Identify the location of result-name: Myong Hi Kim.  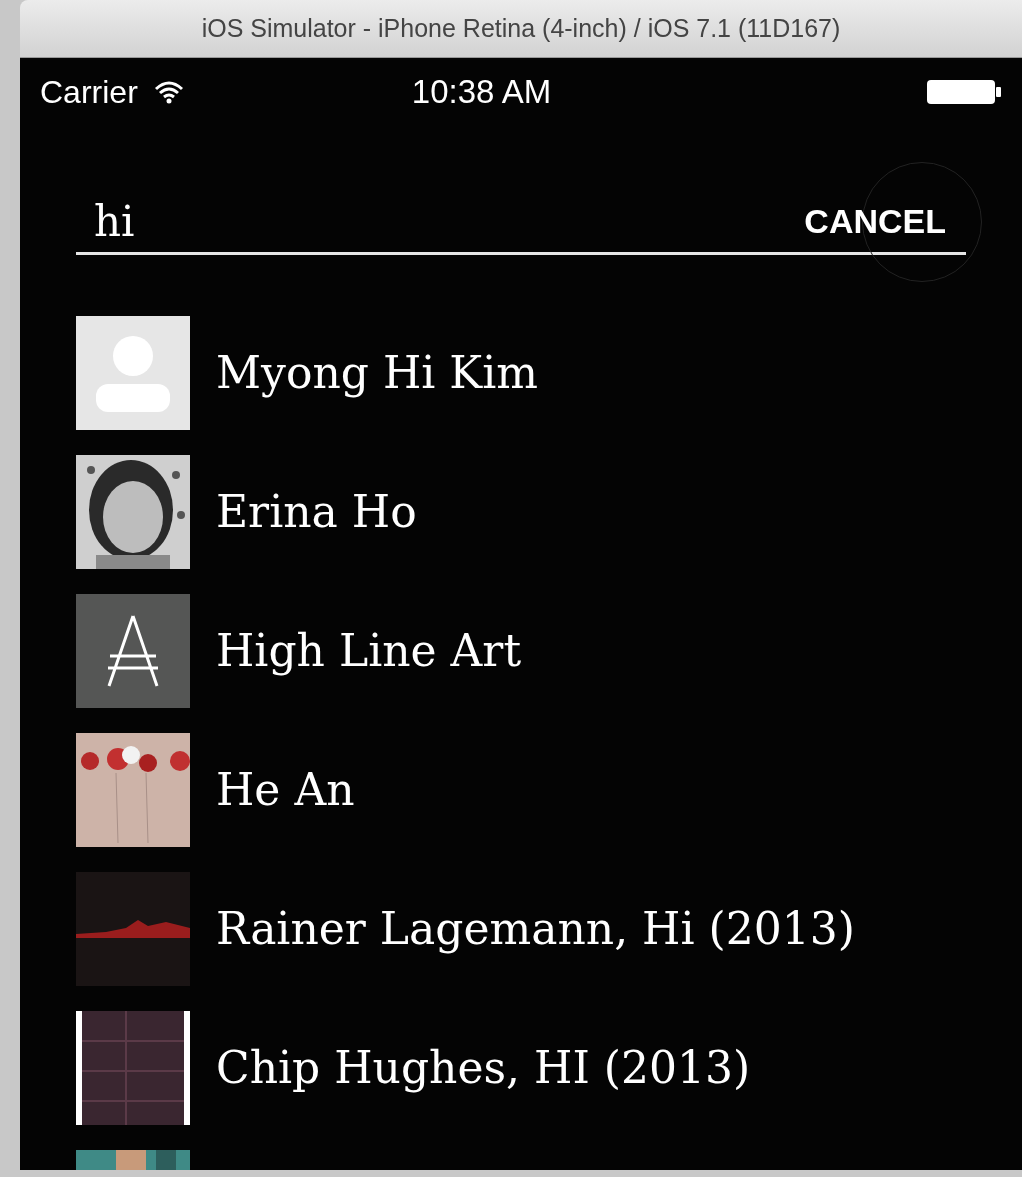
(377, 373).